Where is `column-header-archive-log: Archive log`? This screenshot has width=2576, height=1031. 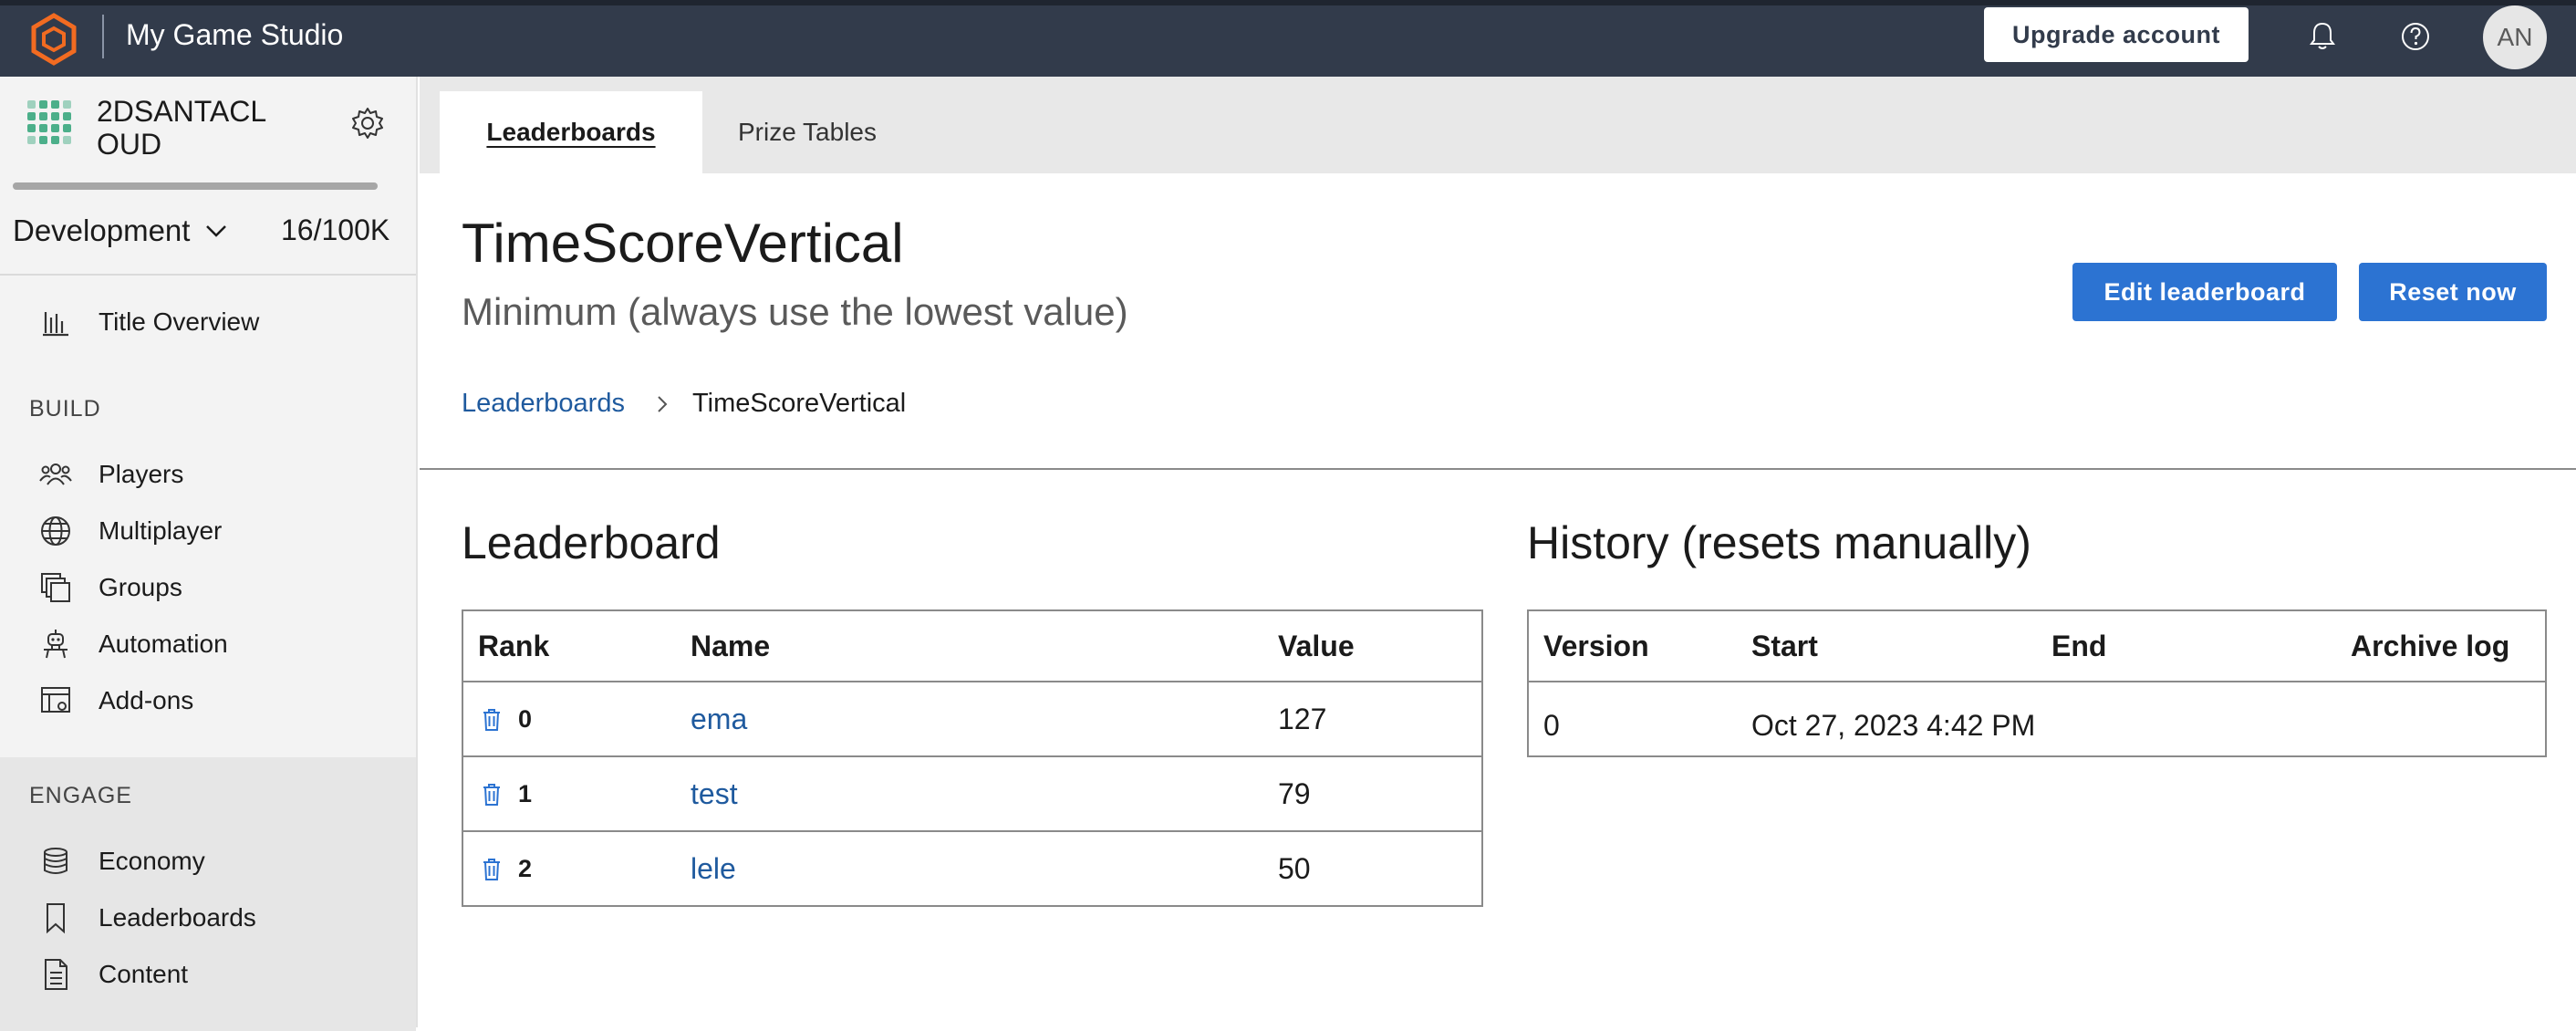
column-header-archive-log: Archive log is located at coordinates (2441, 646).